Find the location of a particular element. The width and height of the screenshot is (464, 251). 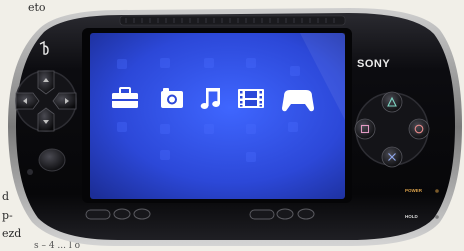

power-led is located at coordinates (437, 191).